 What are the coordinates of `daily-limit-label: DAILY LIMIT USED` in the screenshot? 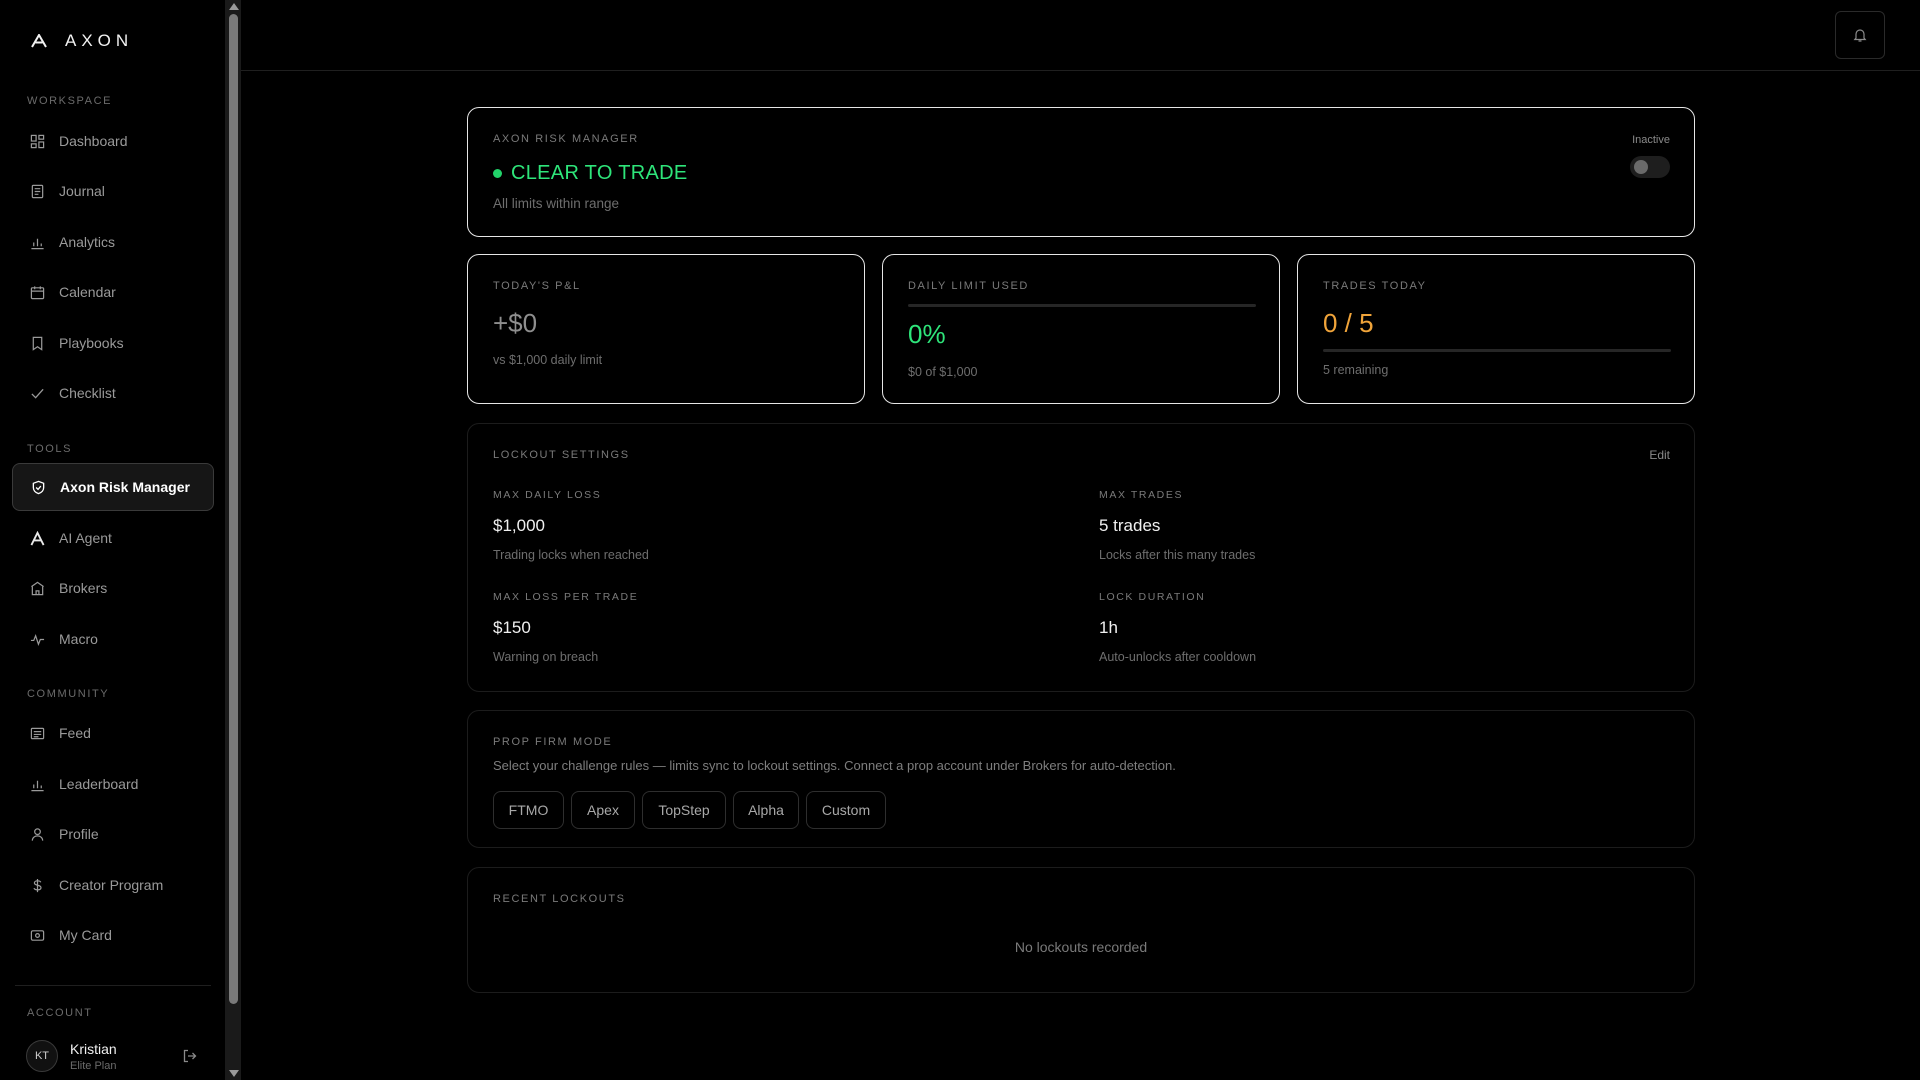 It's located at (968, 286).